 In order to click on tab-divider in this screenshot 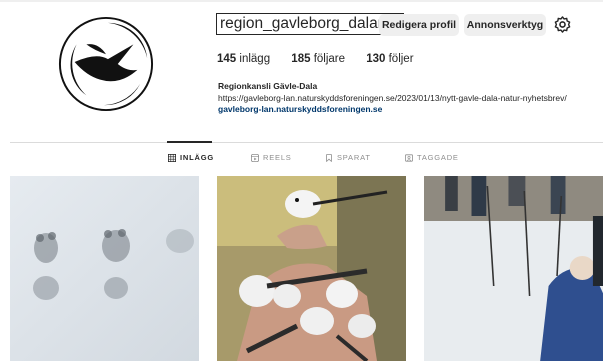, I will do `click(306, 142)`.